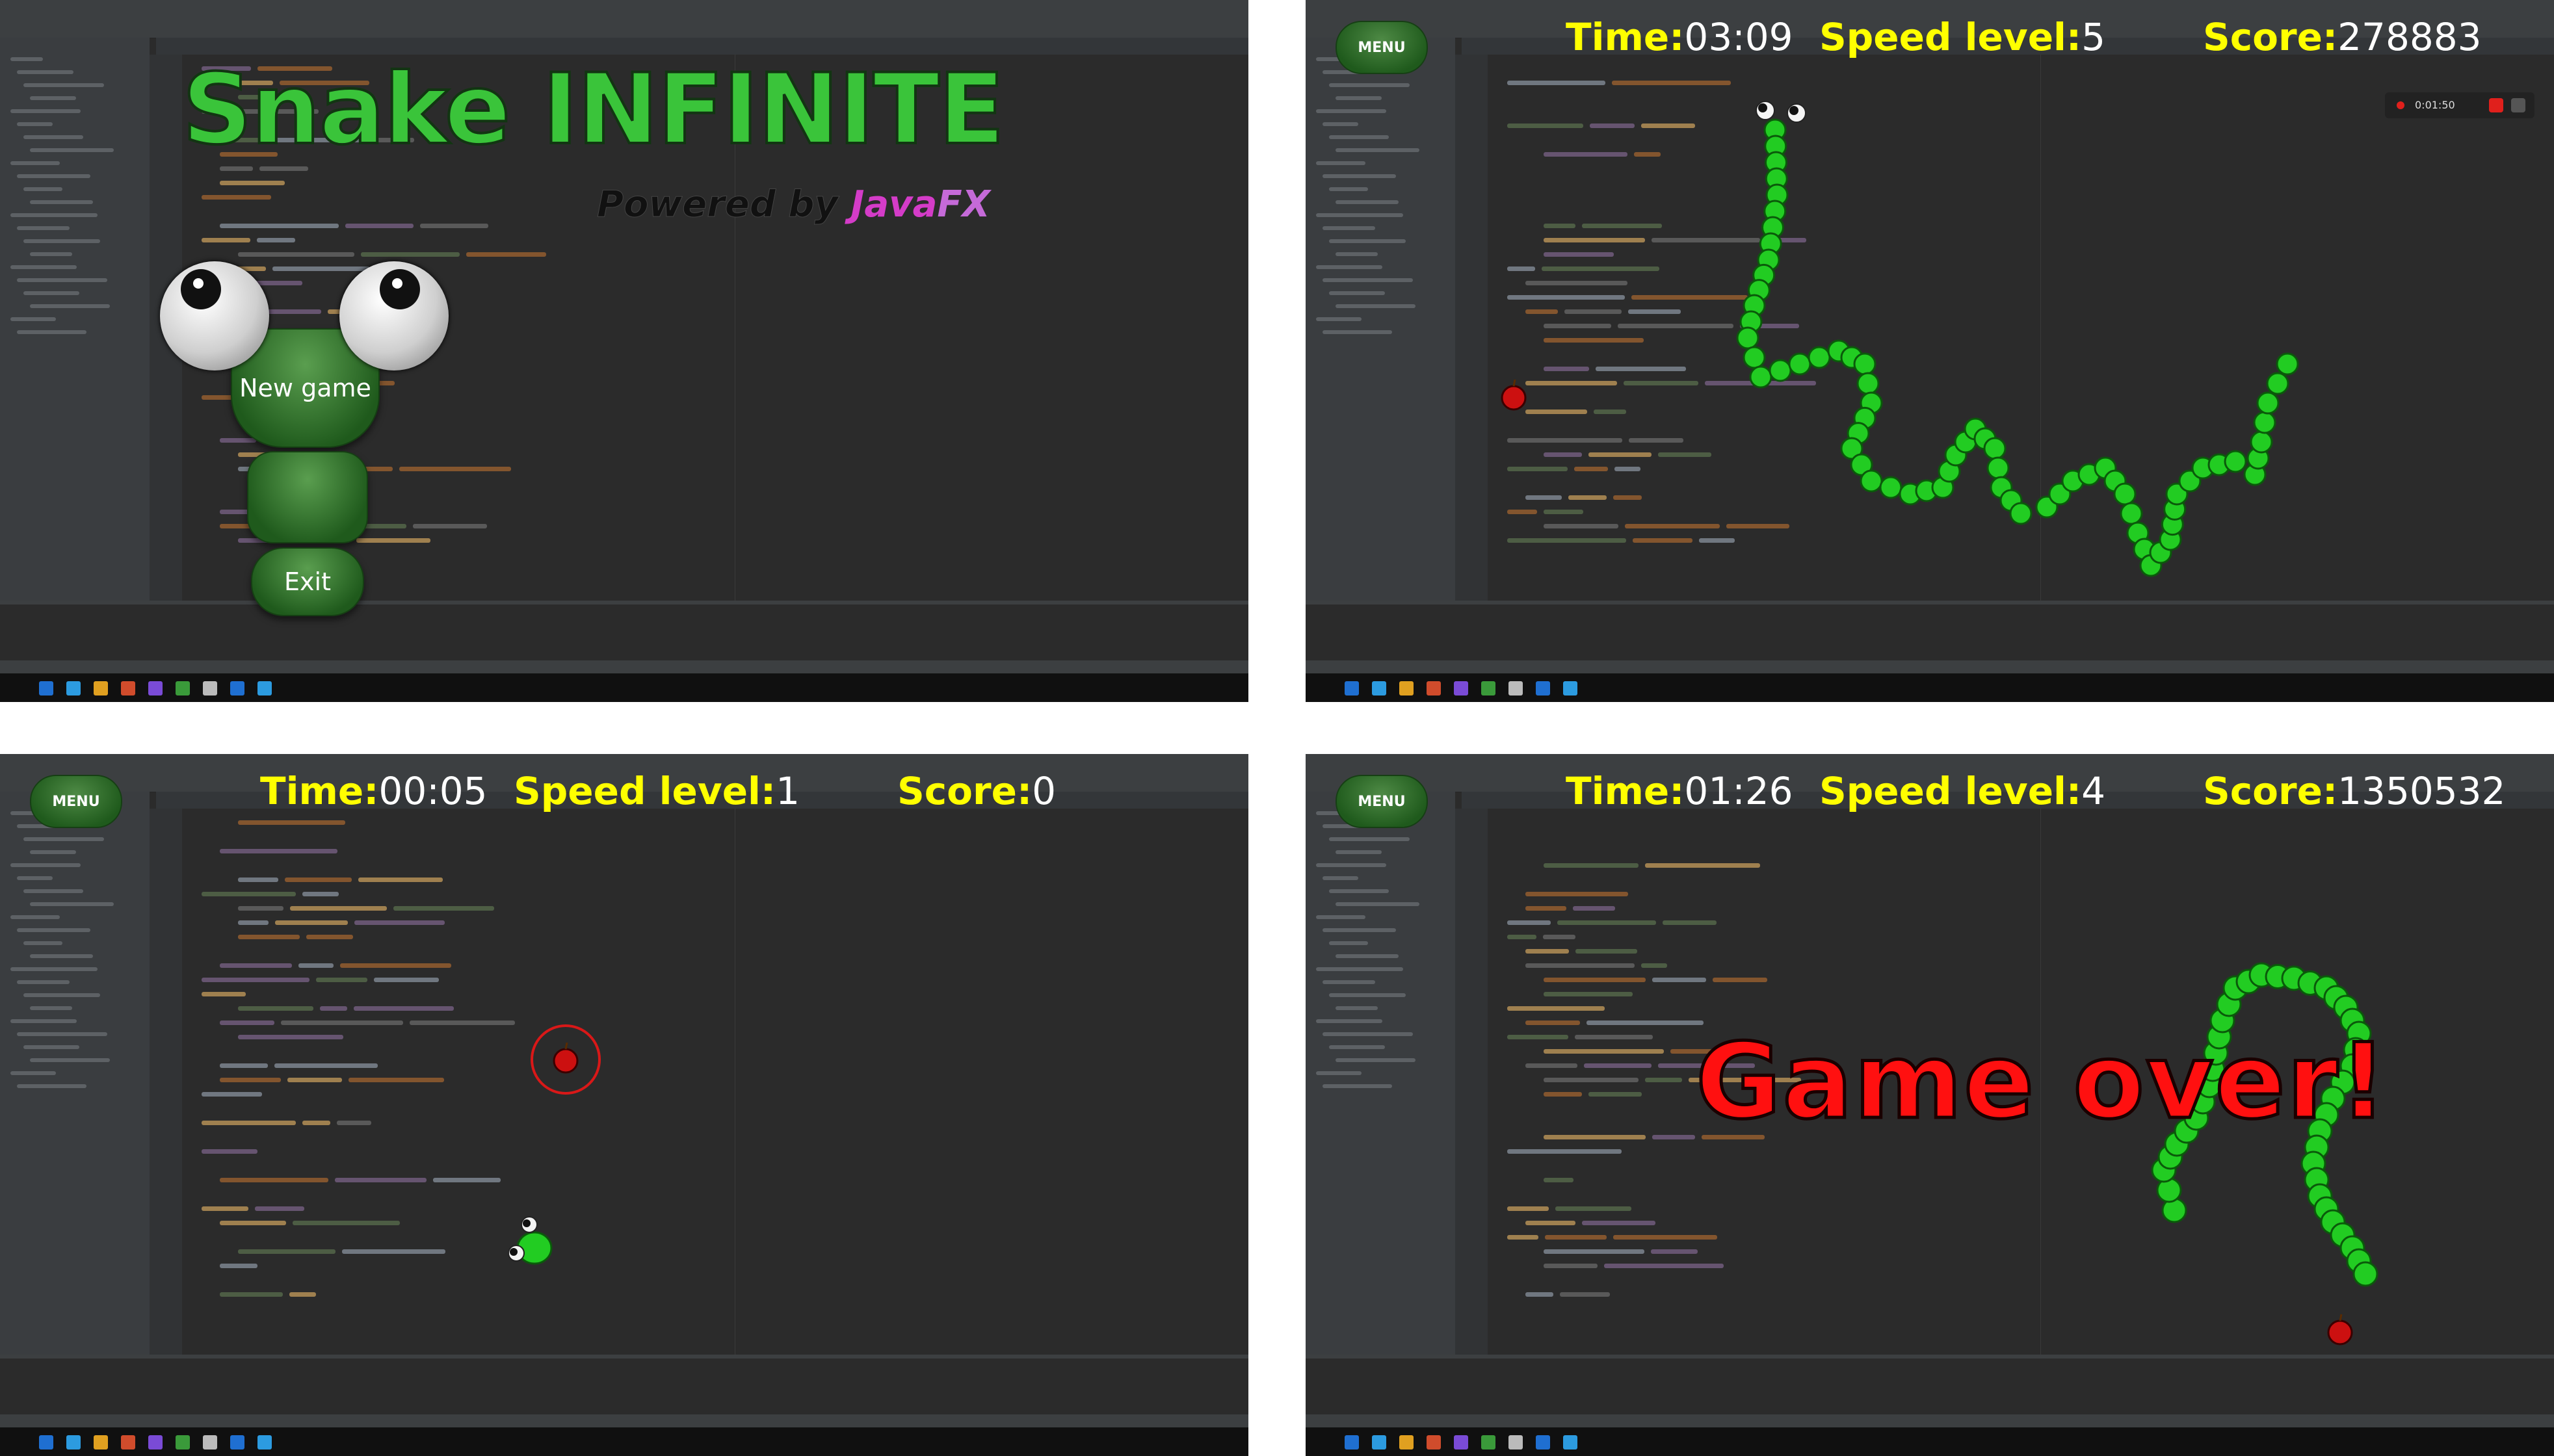 The width and height of the screenshot is (2554, 1456). I want to click on ide-run-console, so click(624, 630).